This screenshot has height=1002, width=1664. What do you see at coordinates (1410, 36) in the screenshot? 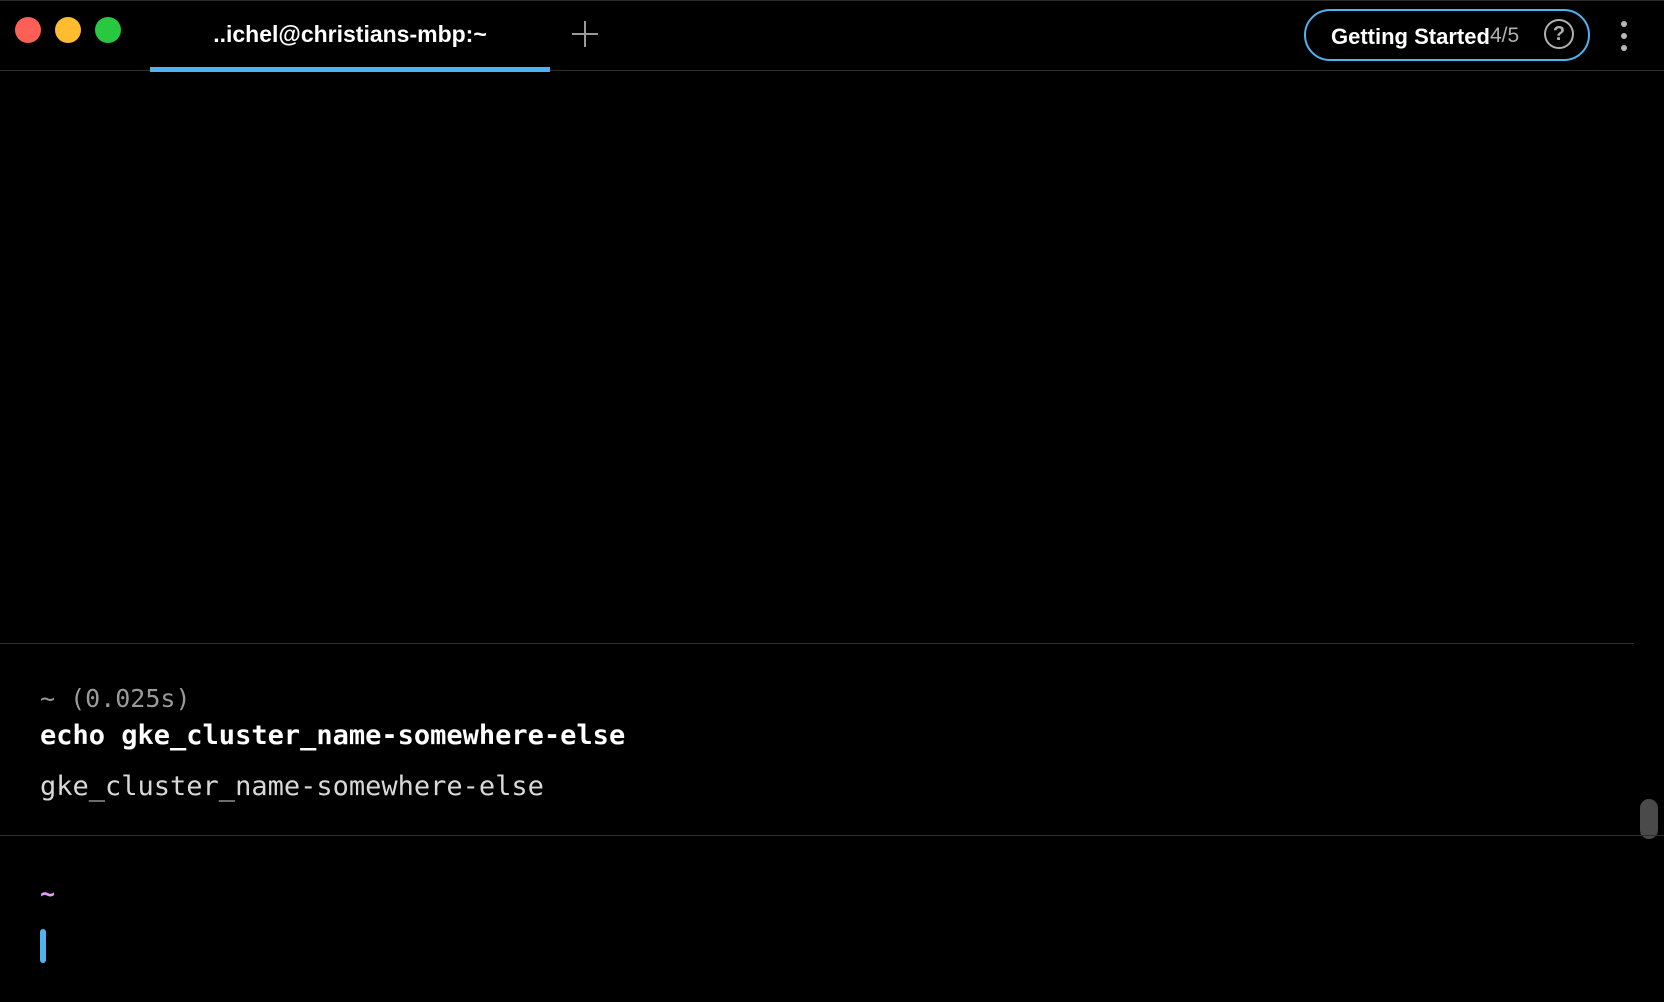
I see `getting-started-label: Getting Started` at bounding box center [1410, 36].